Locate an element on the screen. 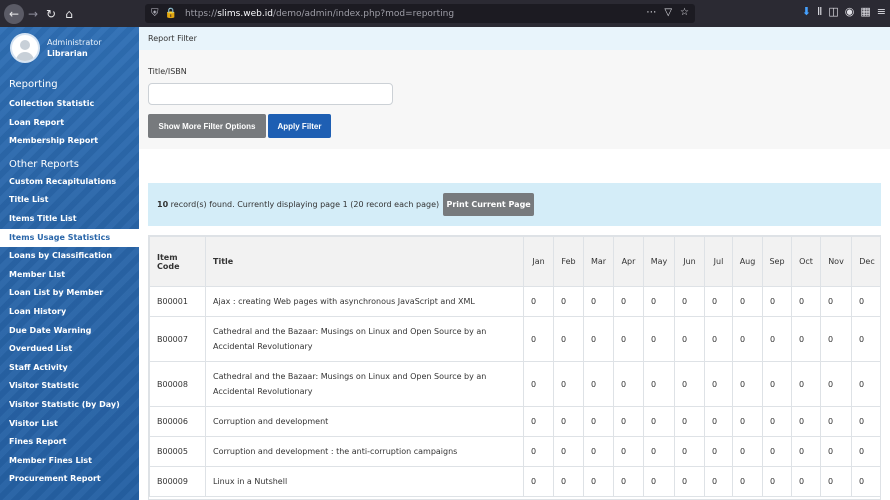  sidebar-item: Due Date Warning is located at coordinates (69, 331).